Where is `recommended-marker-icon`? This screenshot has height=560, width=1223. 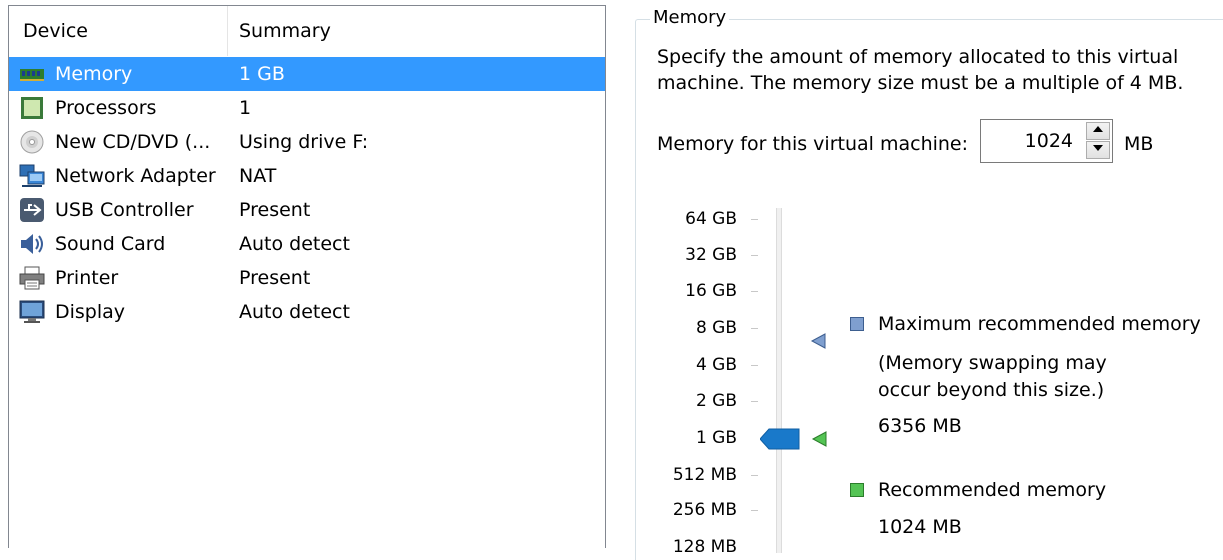 recommended-marker-icon is located at coordinates (819, 439).